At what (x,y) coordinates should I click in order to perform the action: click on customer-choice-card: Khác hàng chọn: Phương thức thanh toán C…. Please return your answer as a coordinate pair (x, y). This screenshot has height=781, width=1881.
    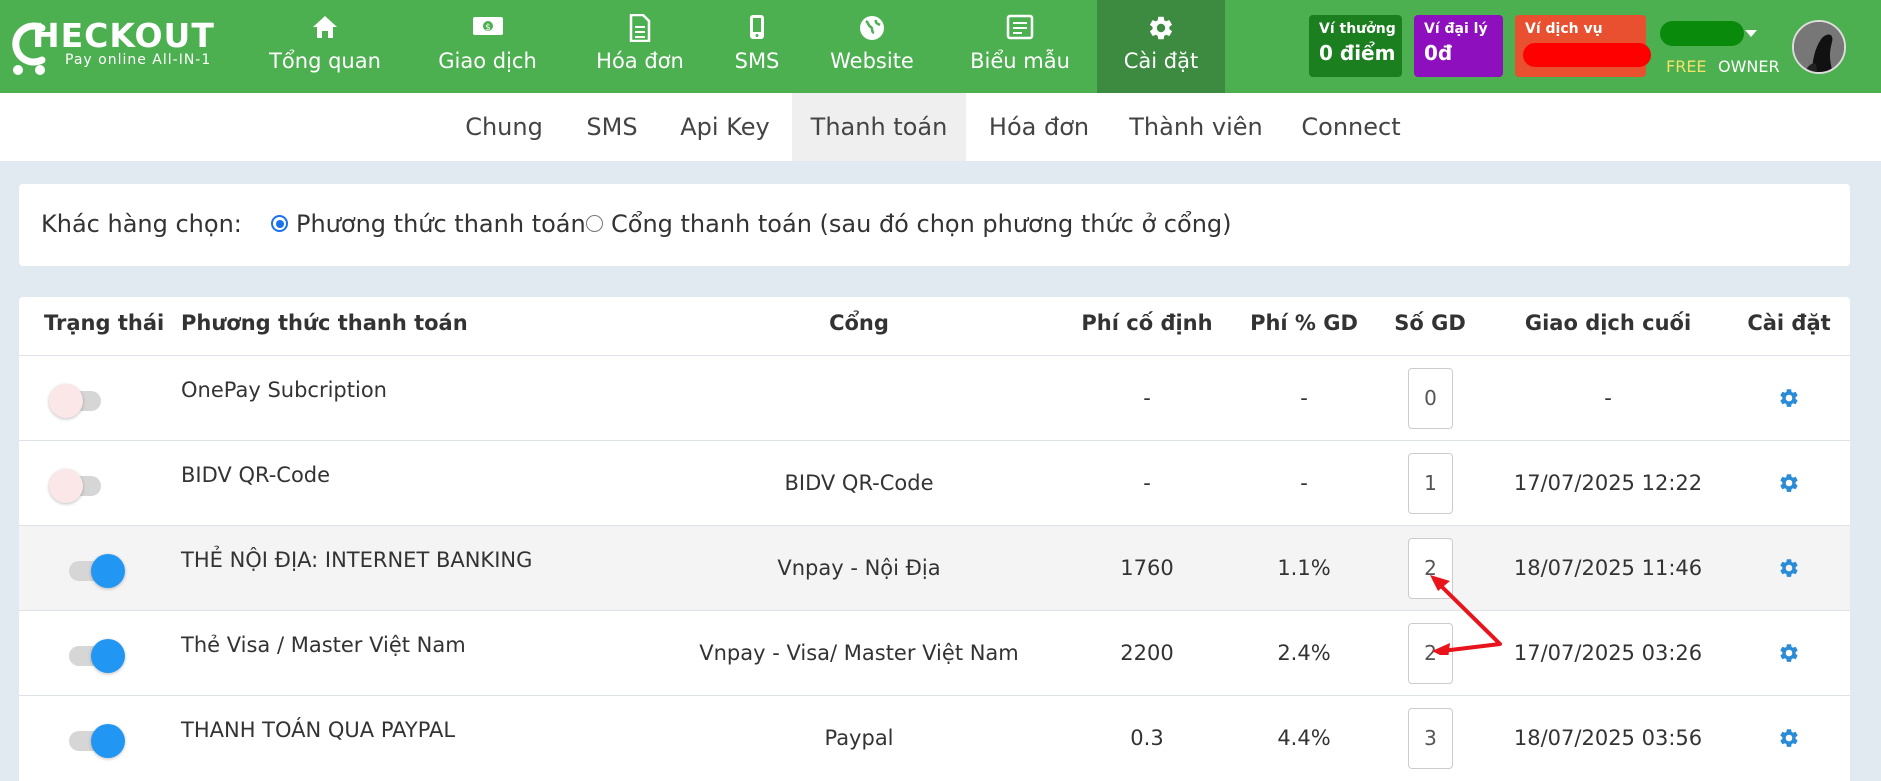
    Looking at the image, I should click on (934, 225).